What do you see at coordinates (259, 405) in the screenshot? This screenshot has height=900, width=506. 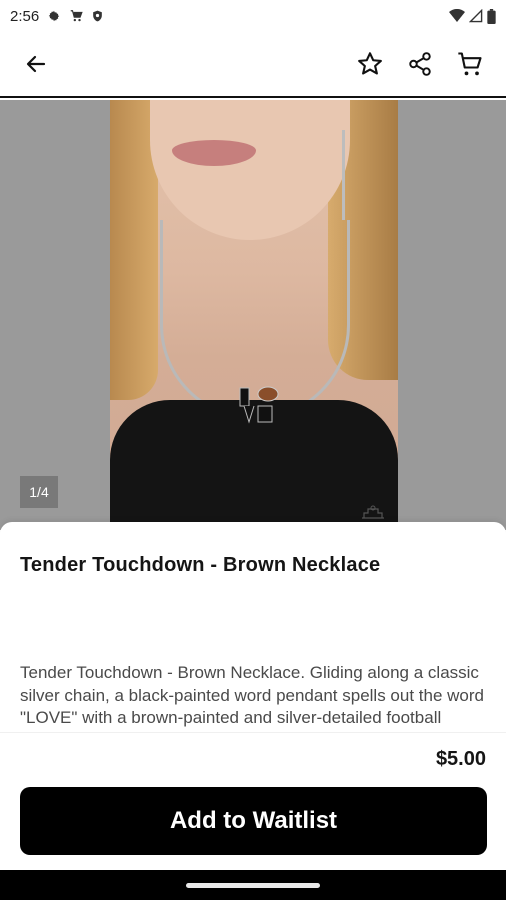 I see `love-pendant-image` at bounding box center [259, 405].